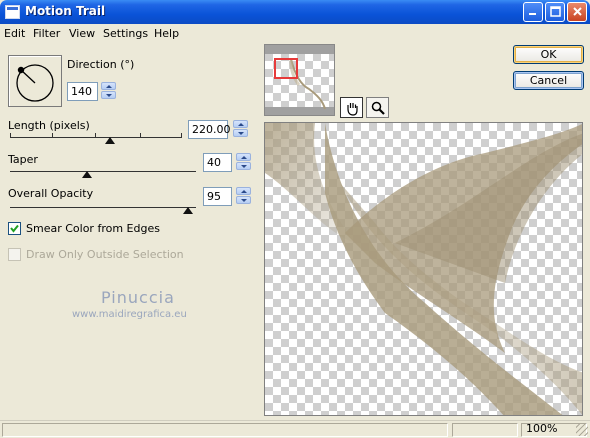  I want to click on close-button, so click(577, 12).